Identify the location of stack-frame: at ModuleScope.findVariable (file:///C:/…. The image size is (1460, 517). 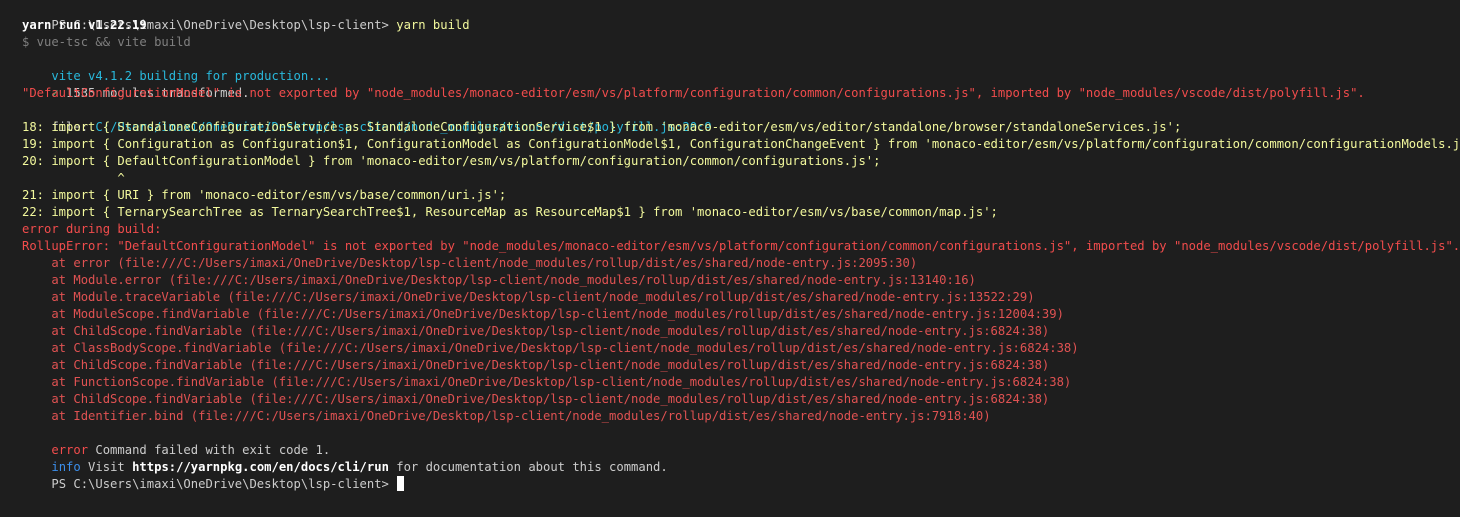
(543, 314).